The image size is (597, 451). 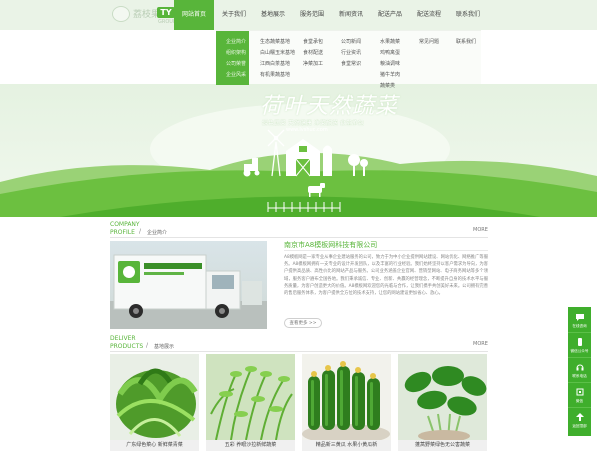 I want to click on dropdown-col-news: 公司新闻 行业资讯 食堂常识, so click(x=351, y=53).